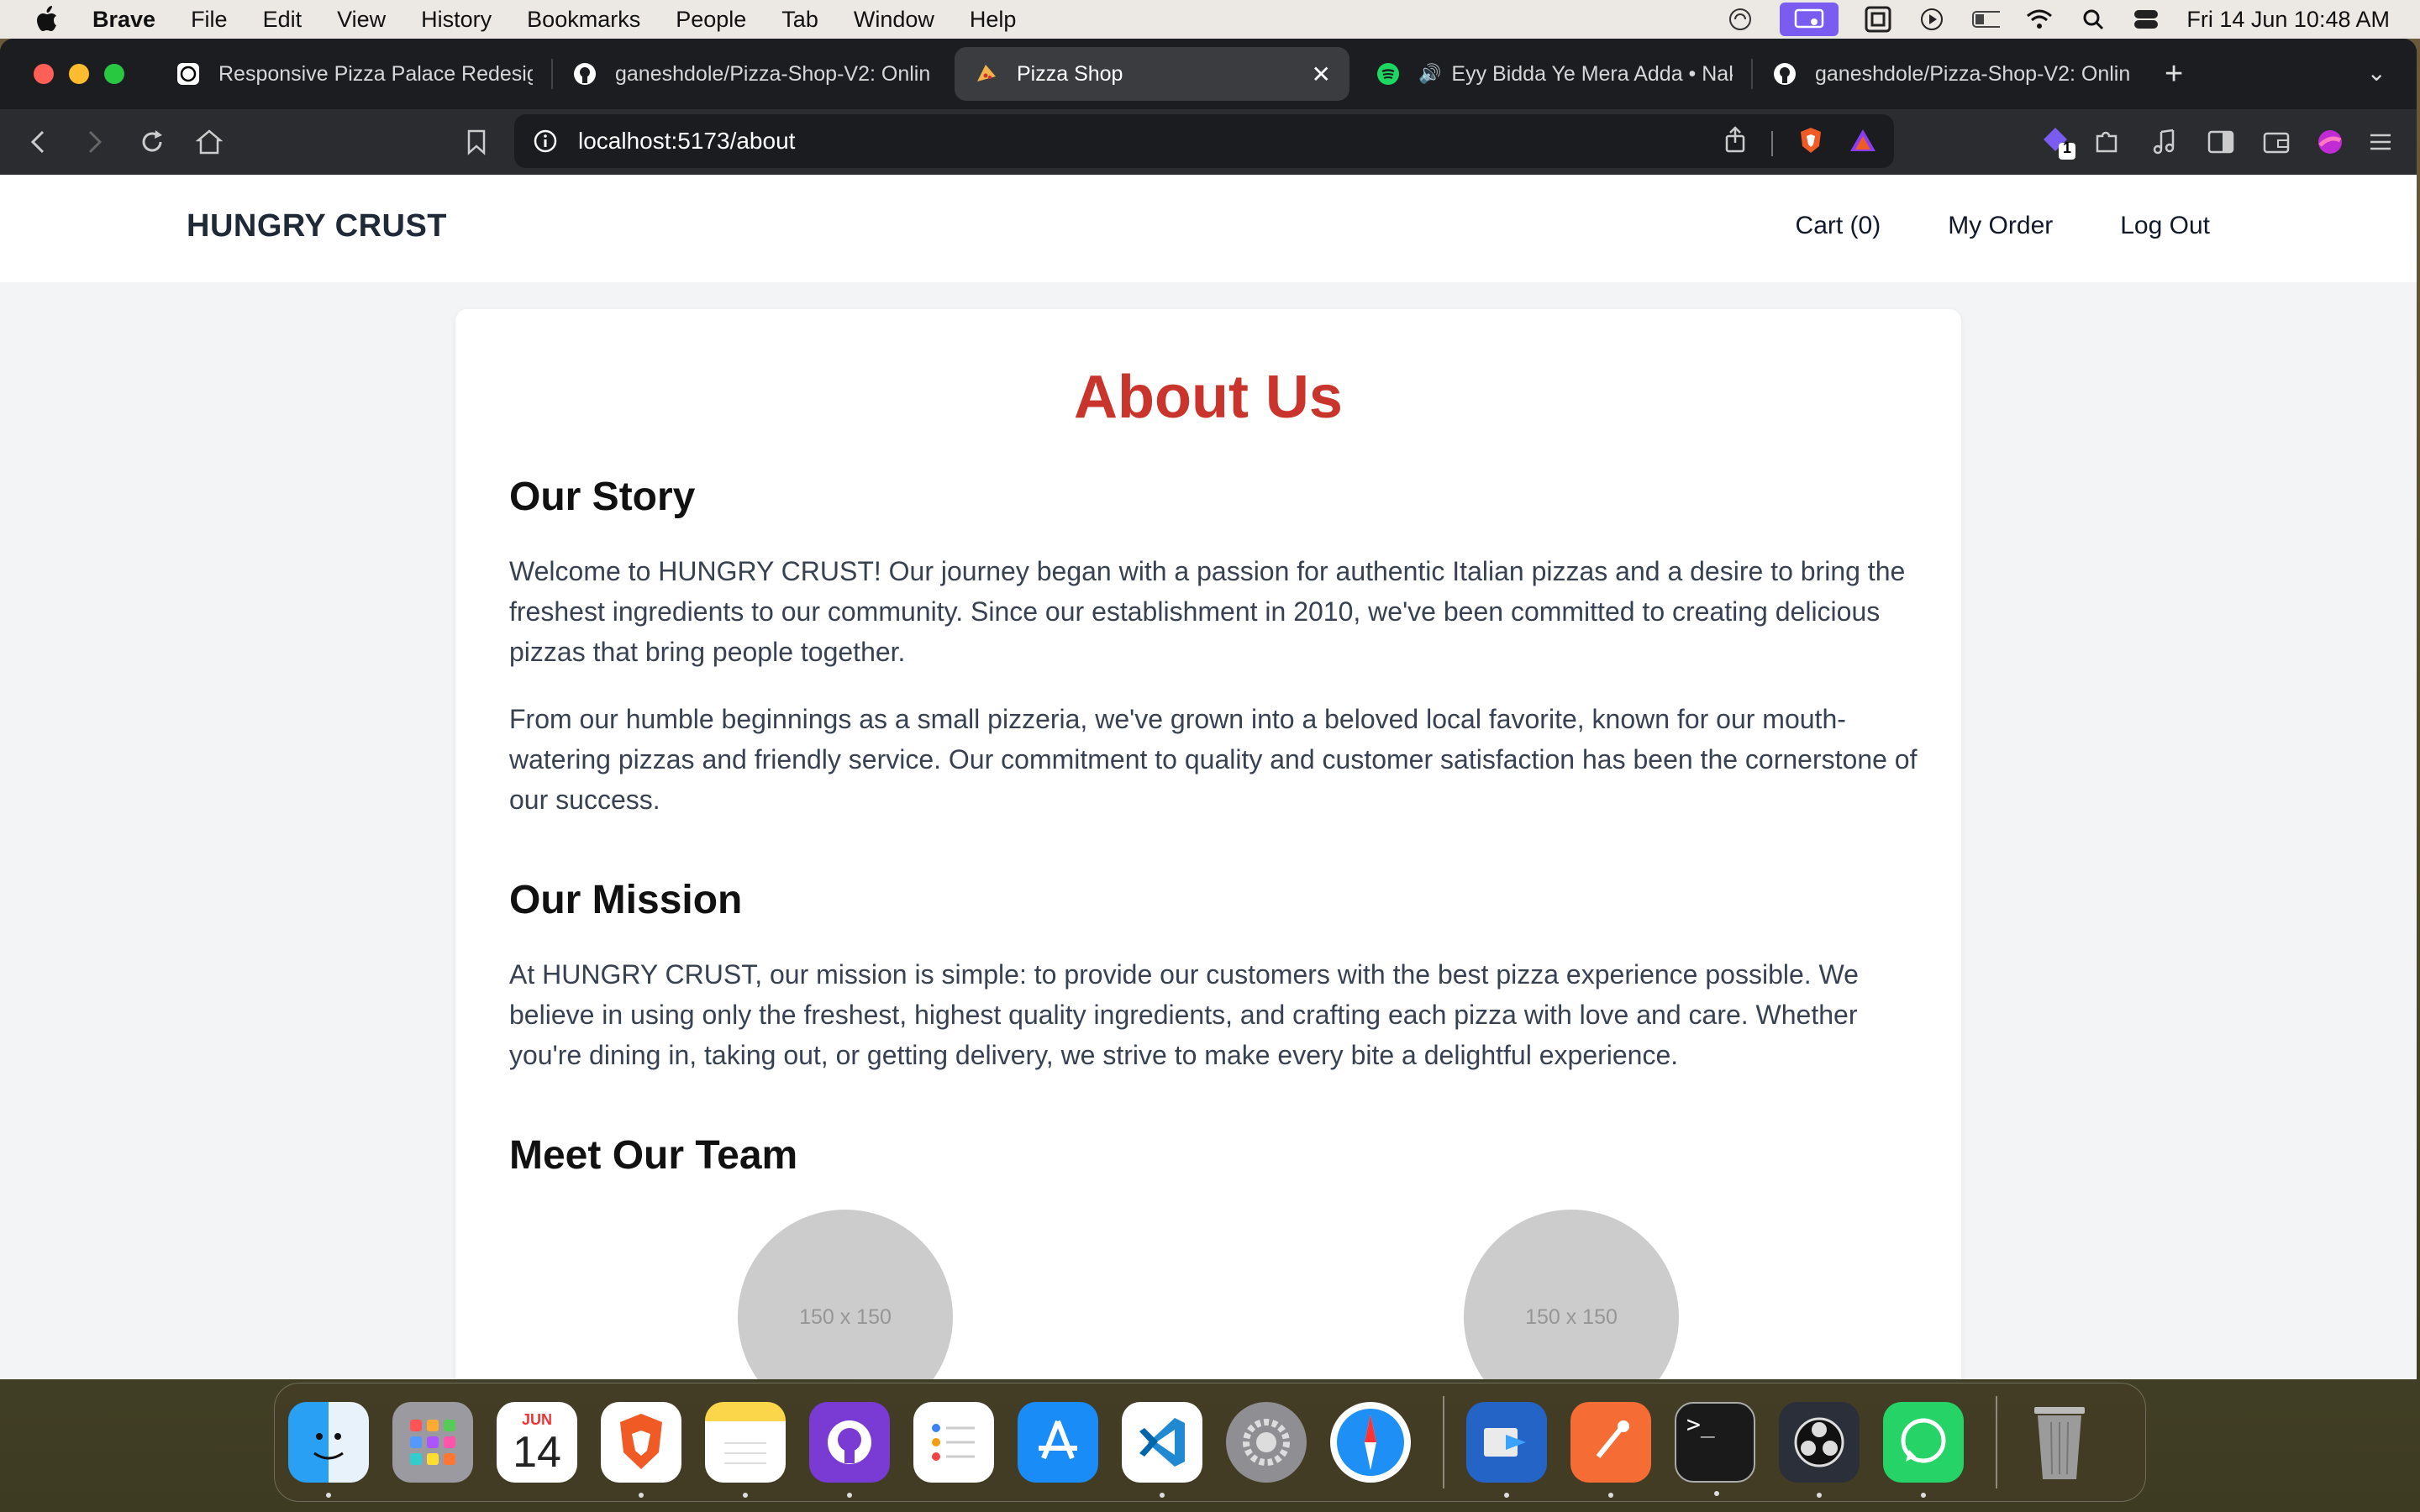  What do you see at coordinates (2221, 142) in the screenshot?
I see `sidebar-toggle-icon` at bounding box center [2221, 142].